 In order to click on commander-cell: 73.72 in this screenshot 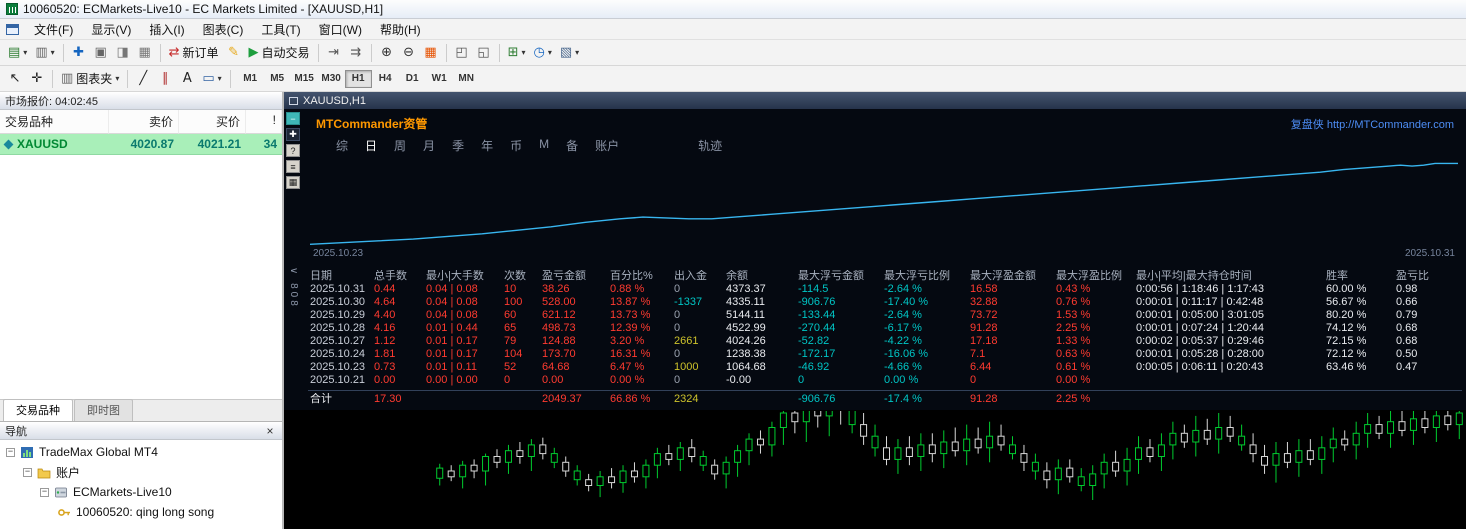, I will do `click(984, 315)`.